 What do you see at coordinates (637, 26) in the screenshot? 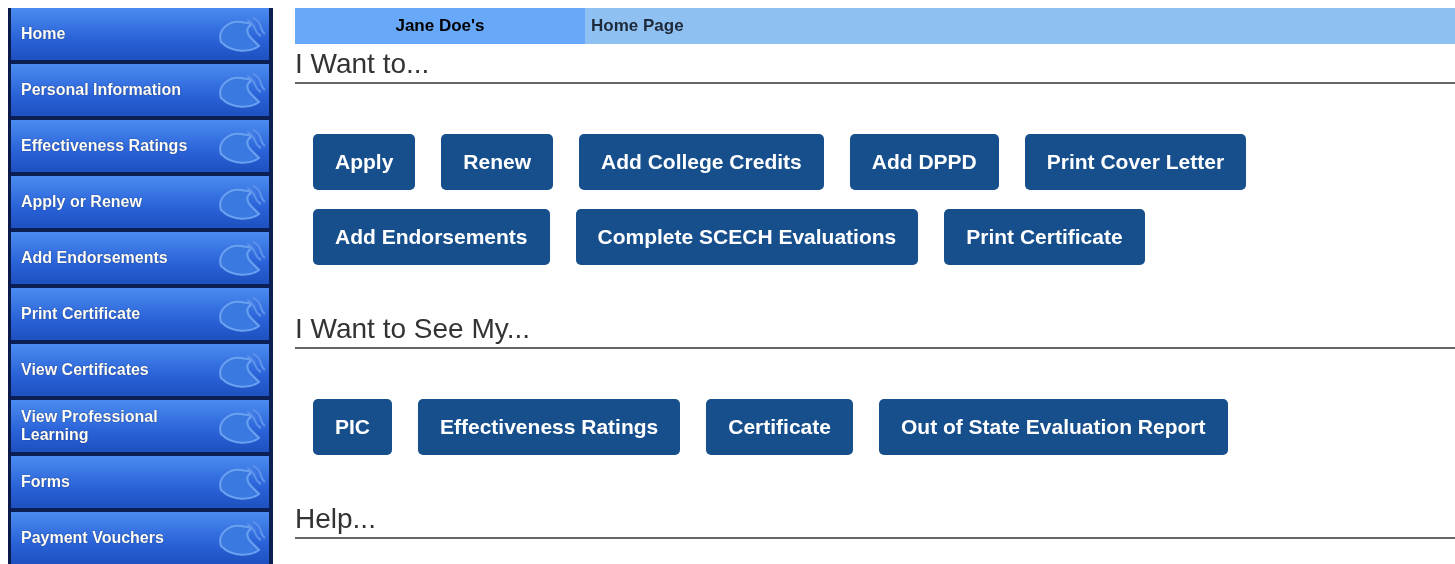
I see `page-title: Home Page` at bounding box center [637, 26].